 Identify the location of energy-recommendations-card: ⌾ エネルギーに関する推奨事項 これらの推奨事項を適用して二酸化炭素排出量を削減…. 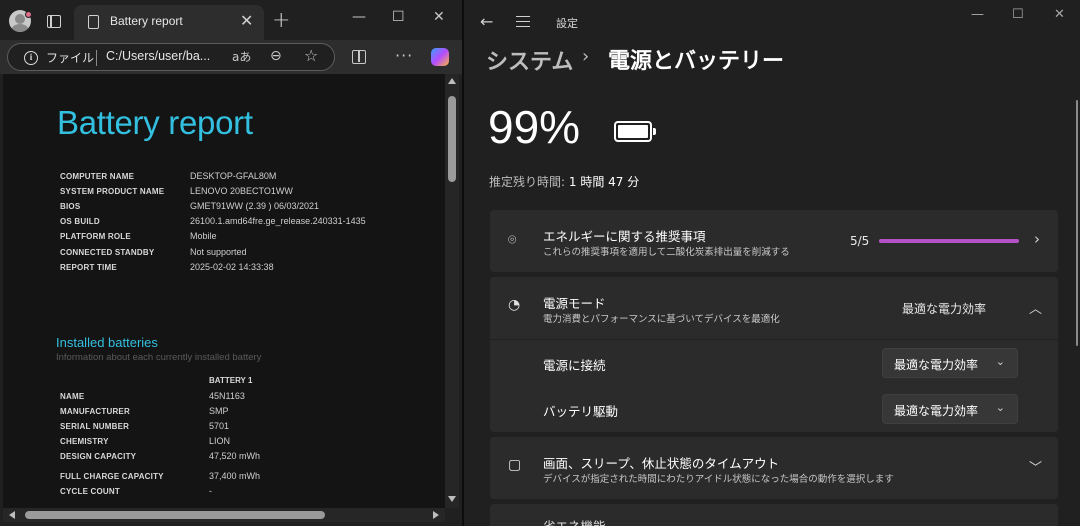
(774, 241).